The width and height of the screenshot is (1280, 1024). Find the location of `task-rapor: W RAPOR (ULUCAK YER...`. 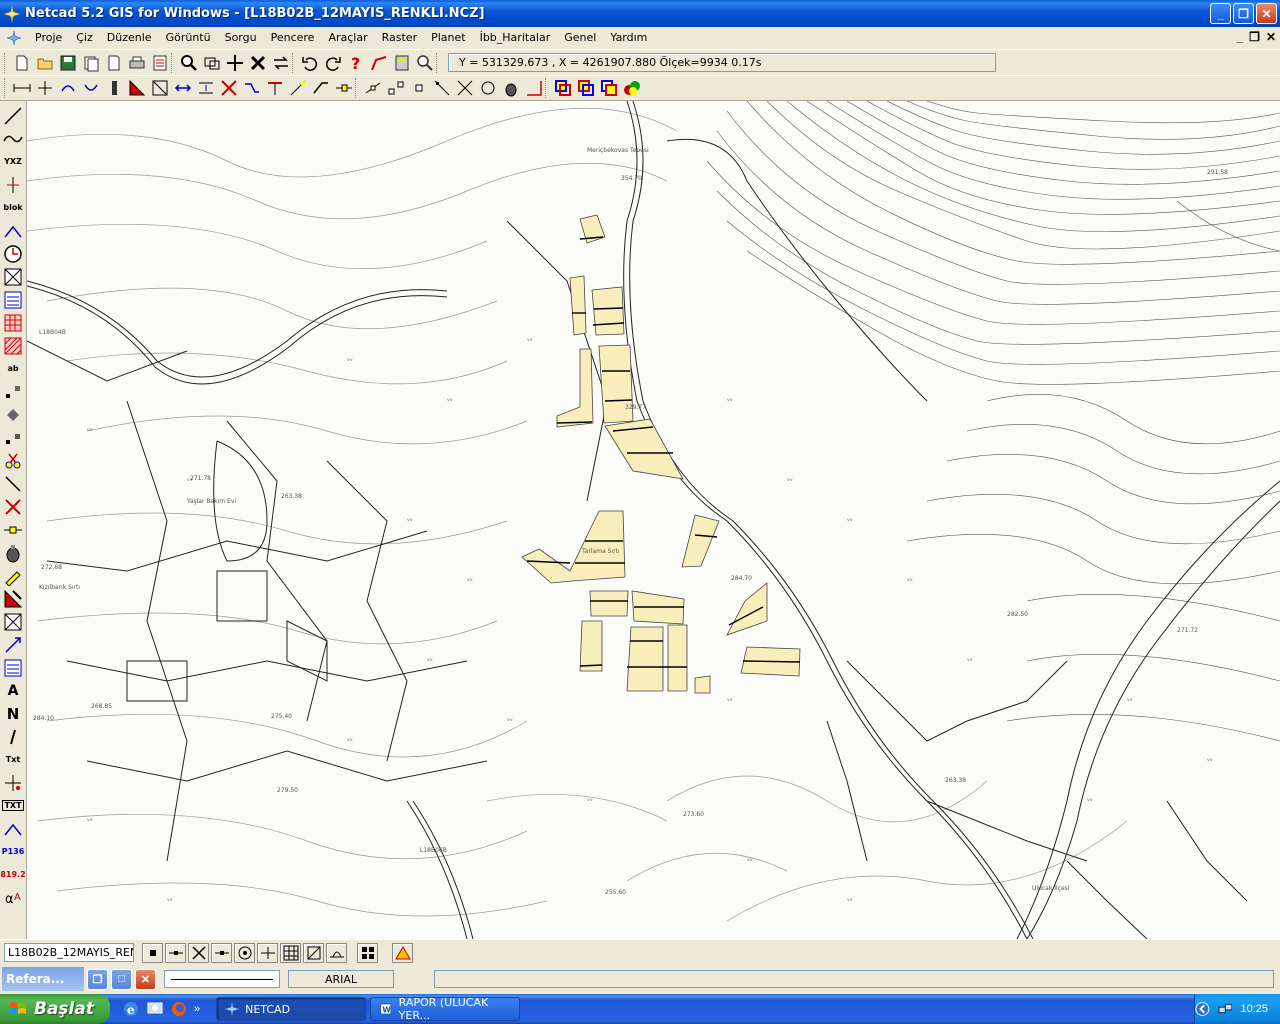

task-rapor: W RAPOR (ULUCAK YER... is located at coordinates (445, 1009).